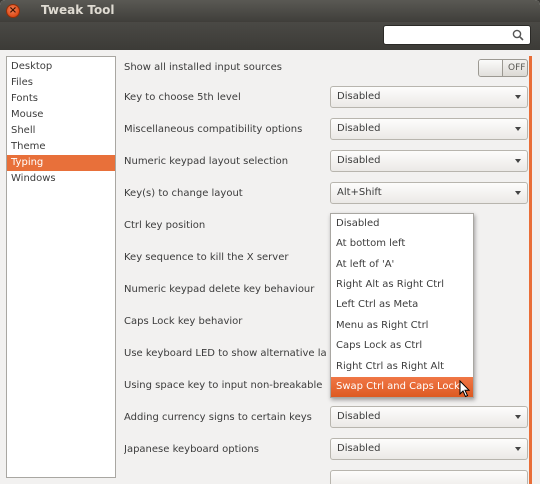  What do you see at coordinates (517, 68) in the screenshot?
I see `toggle-state: OFF` at bounding box center [517, 68].